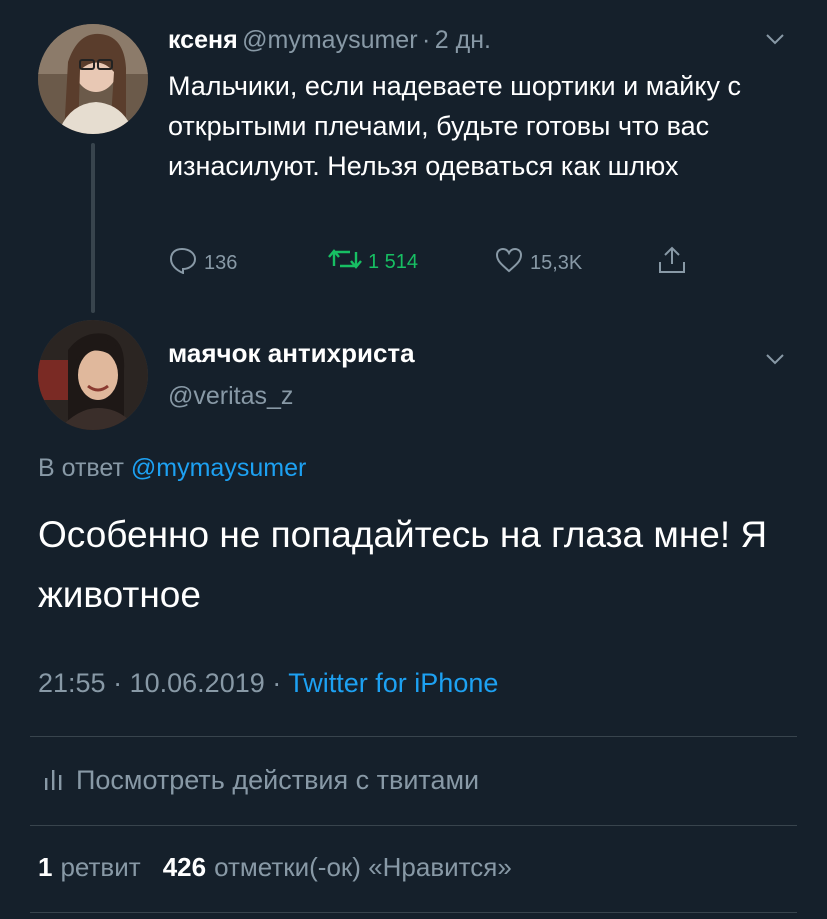 The height and width of the screenshot is (919, 827). I want to click on tweet2-author-handle: @veritas_z, so click(230, 396).